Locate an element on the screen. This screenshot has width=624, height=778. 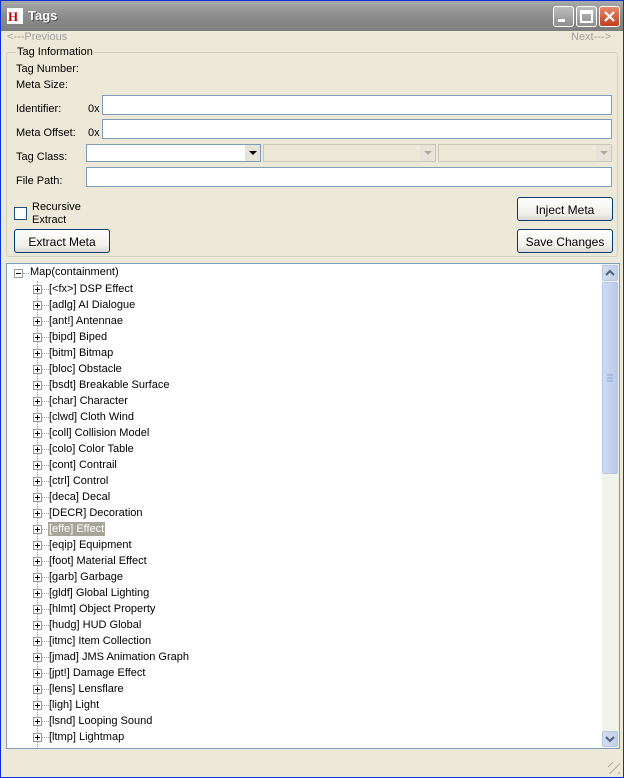
tag-class-select is located at coordinates (173, 153).